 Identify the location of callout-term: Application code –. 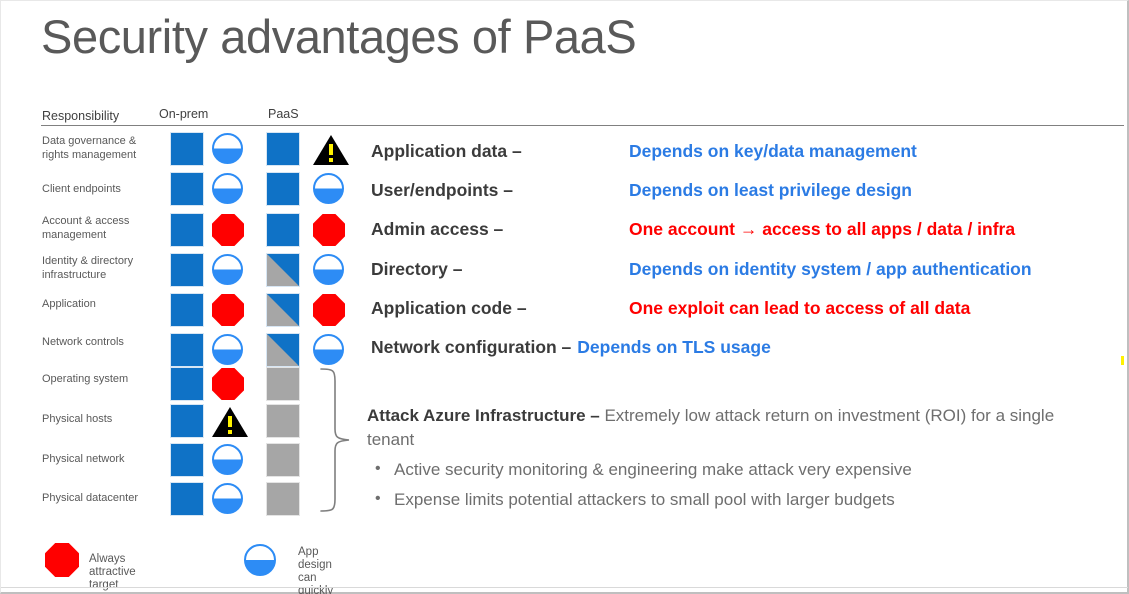
(449, 308).